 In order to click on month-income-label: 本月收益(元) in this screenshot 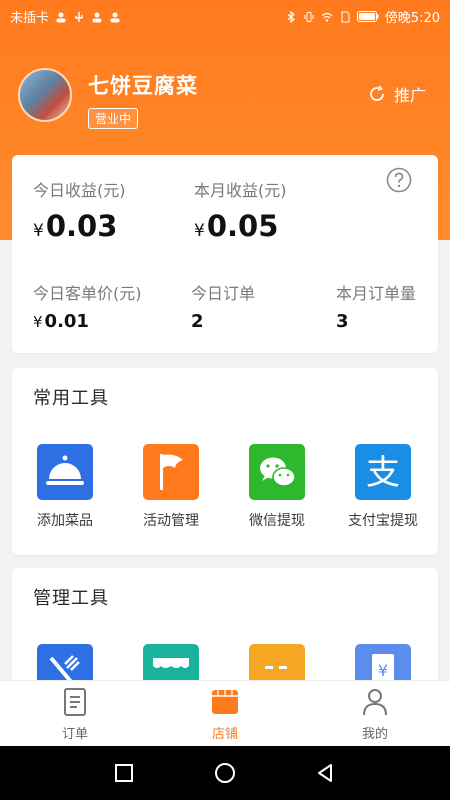, I will do `click(240, 190)`.